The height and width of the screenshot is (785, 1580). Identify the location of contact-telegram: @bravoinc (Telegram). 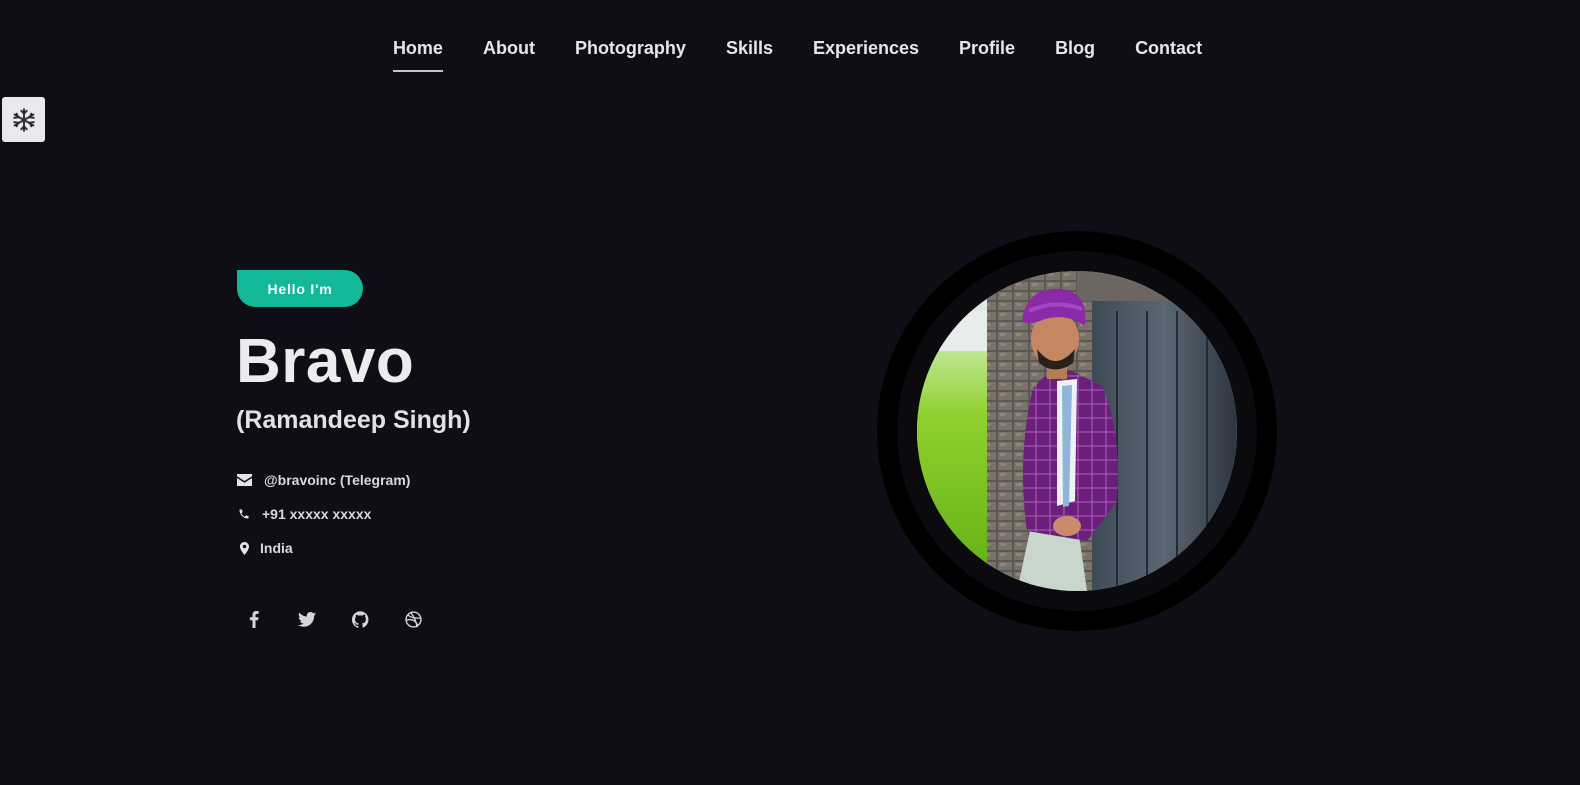
(323, 480).